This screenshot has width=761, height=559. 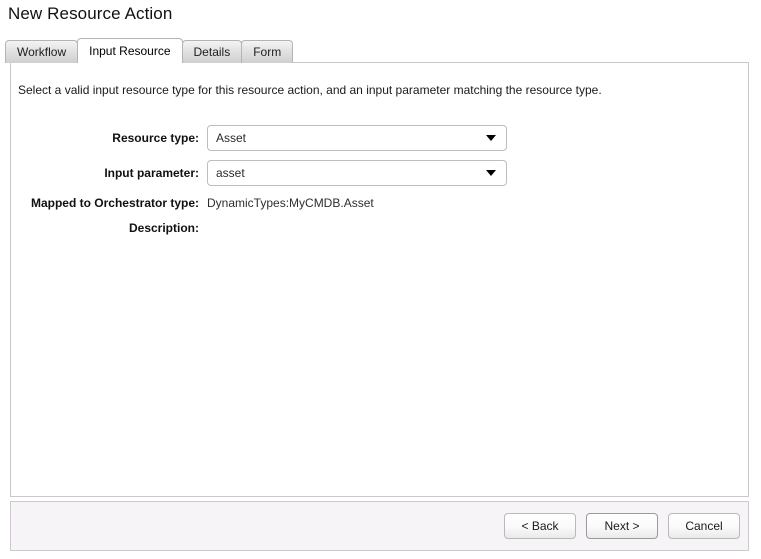 I want to click on resource-type-label: Resource type:, so click(x=155, y=138).